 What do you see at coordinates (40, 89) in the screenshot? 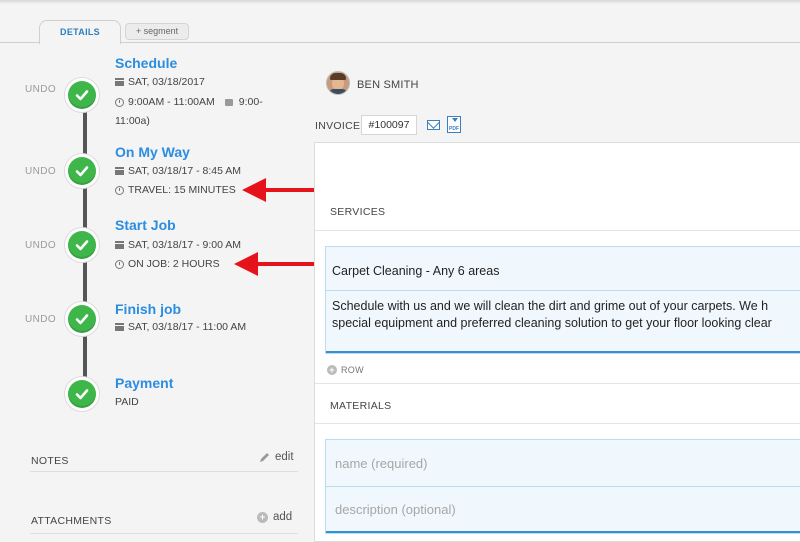
I see `undo-schedule-button: UNDO` at bounding box center [40, 89].